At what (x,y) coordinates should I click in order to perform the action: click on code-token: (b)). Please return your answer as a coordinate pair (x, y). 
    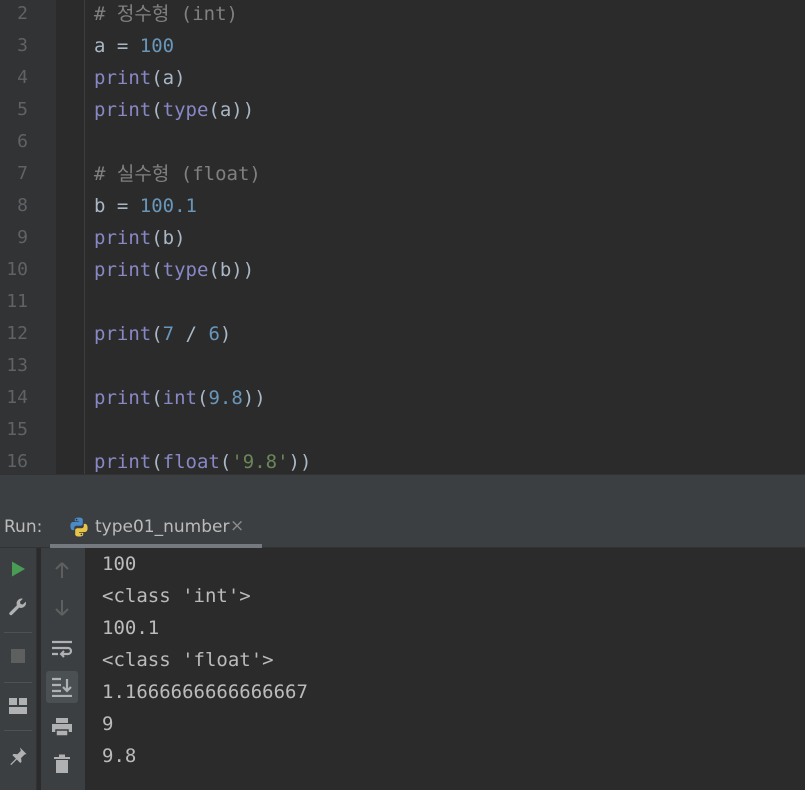
    Looking at the image, I should click on (231, 270).